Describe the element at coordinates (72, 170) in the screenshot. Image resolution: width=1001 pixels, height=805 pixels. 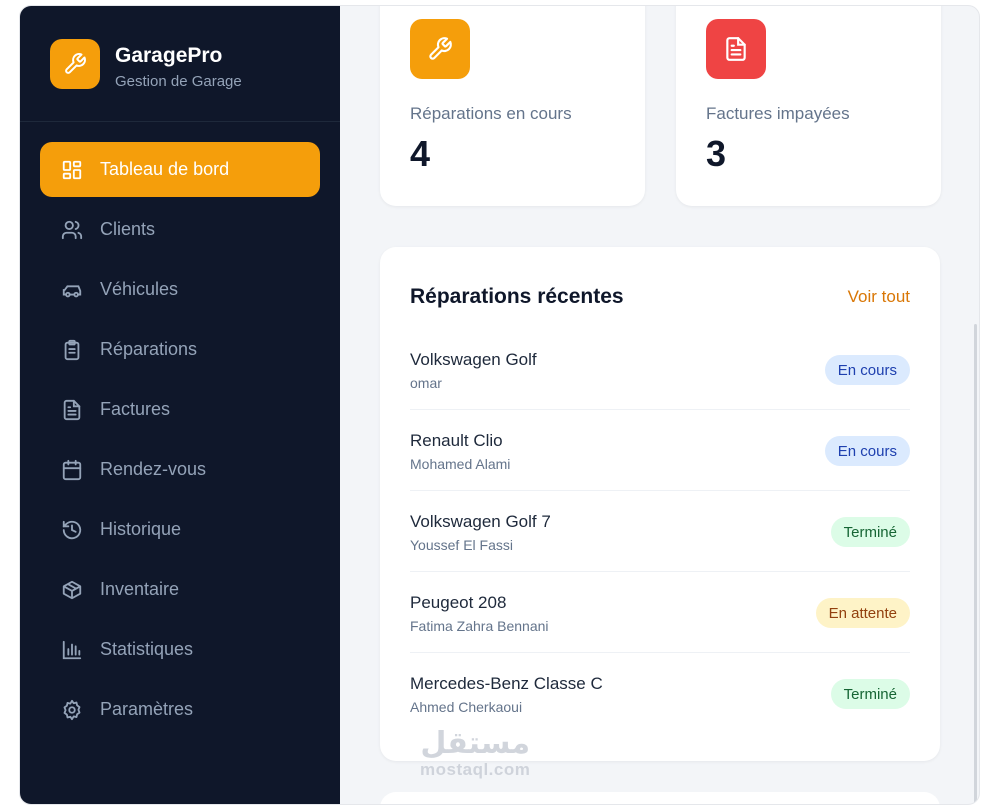
I see `dashboard-icon` at that location.